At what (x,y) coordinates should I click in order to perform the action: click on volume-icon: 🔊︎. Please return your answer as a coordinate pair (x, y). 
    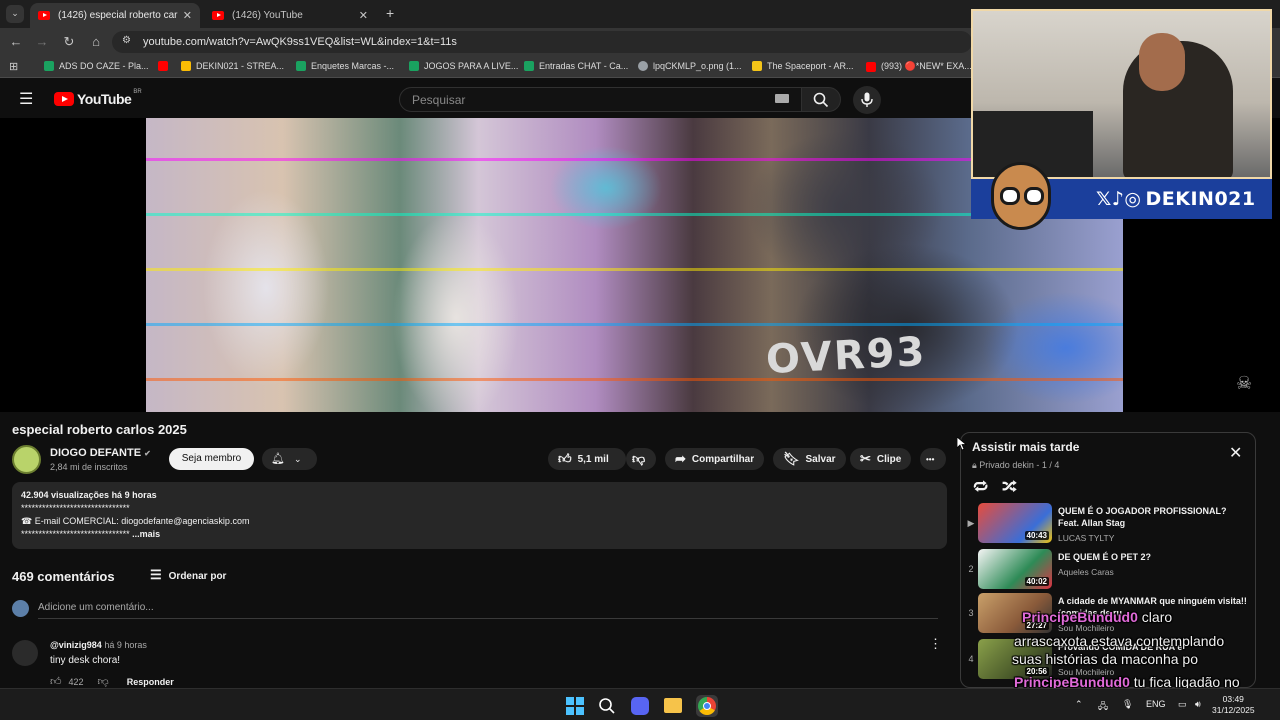
    Looking at the image, I should click on (1198, 704).